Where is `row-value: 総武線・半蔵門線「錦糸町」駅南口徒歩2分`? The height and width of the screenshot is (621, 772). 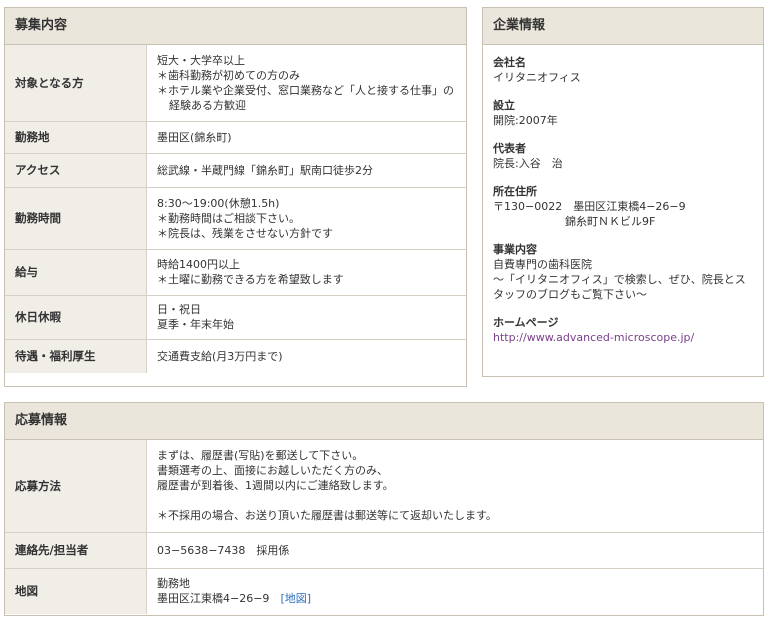
row-value: 総武線・半蔵門線「錦糸町」駅南口徒歩2分 is located at coordinates (306, 169).